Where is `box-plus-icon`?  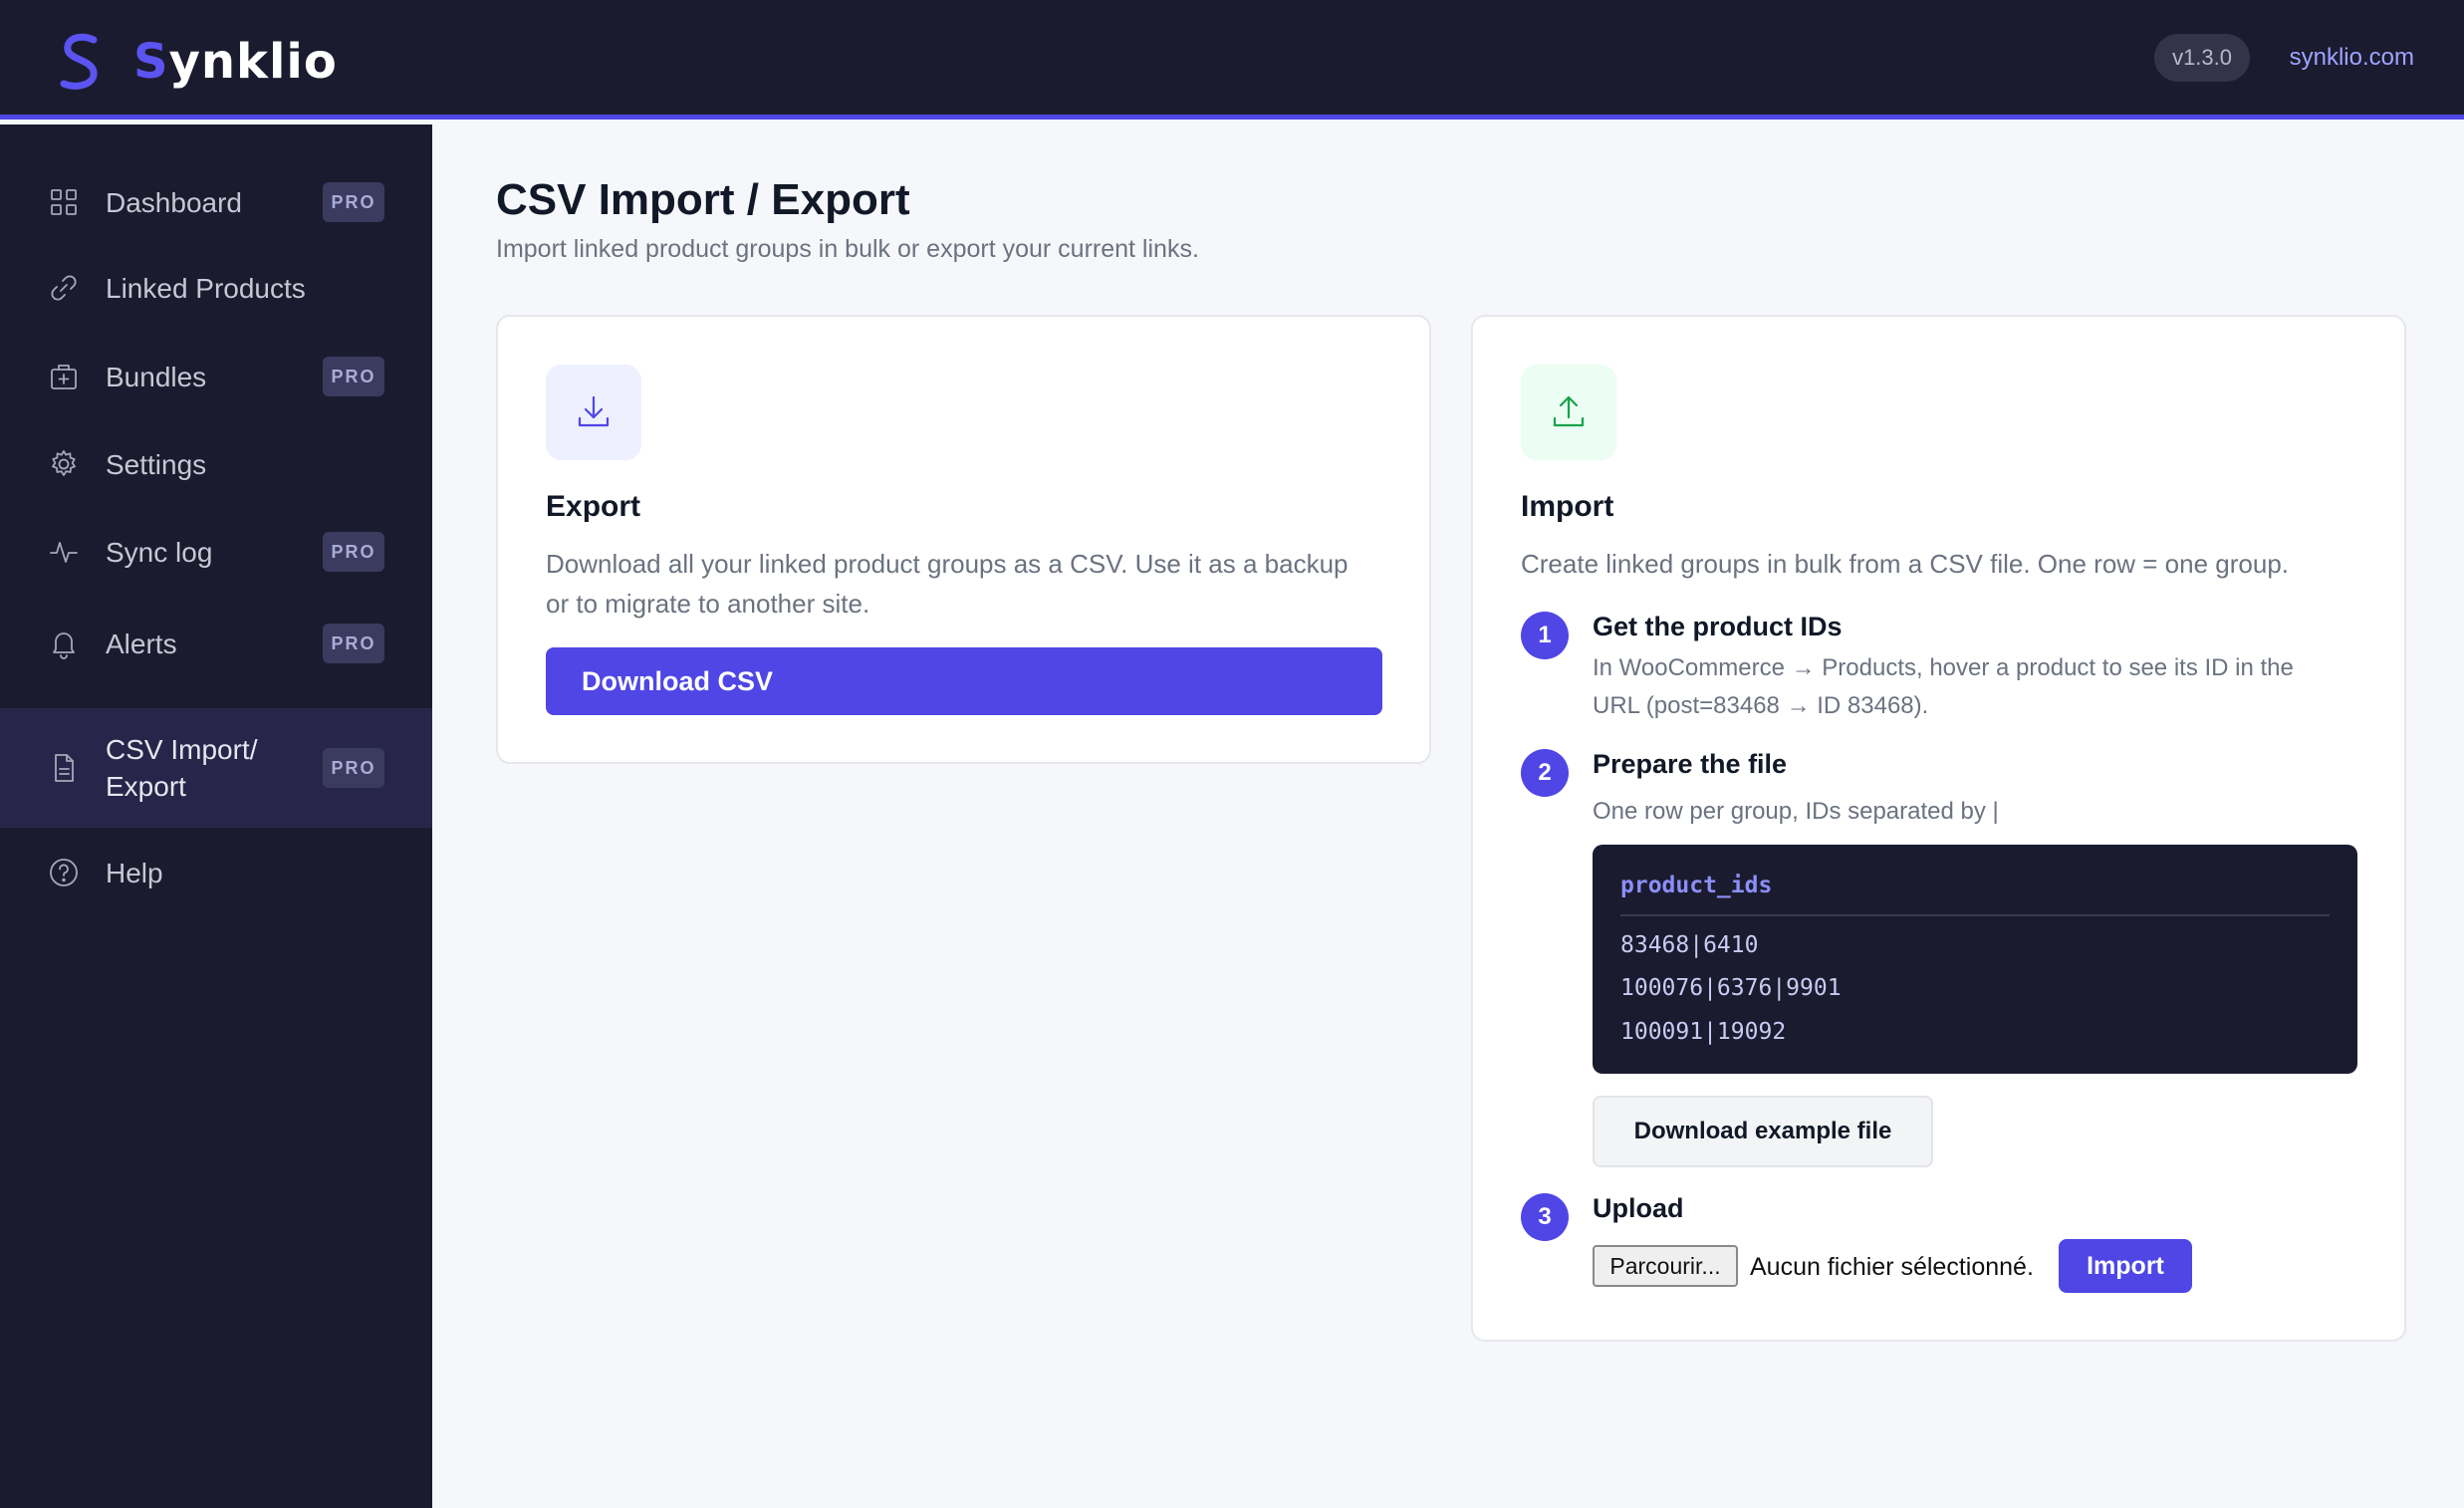 box-plus-icon is located at coordinates (64, 376).